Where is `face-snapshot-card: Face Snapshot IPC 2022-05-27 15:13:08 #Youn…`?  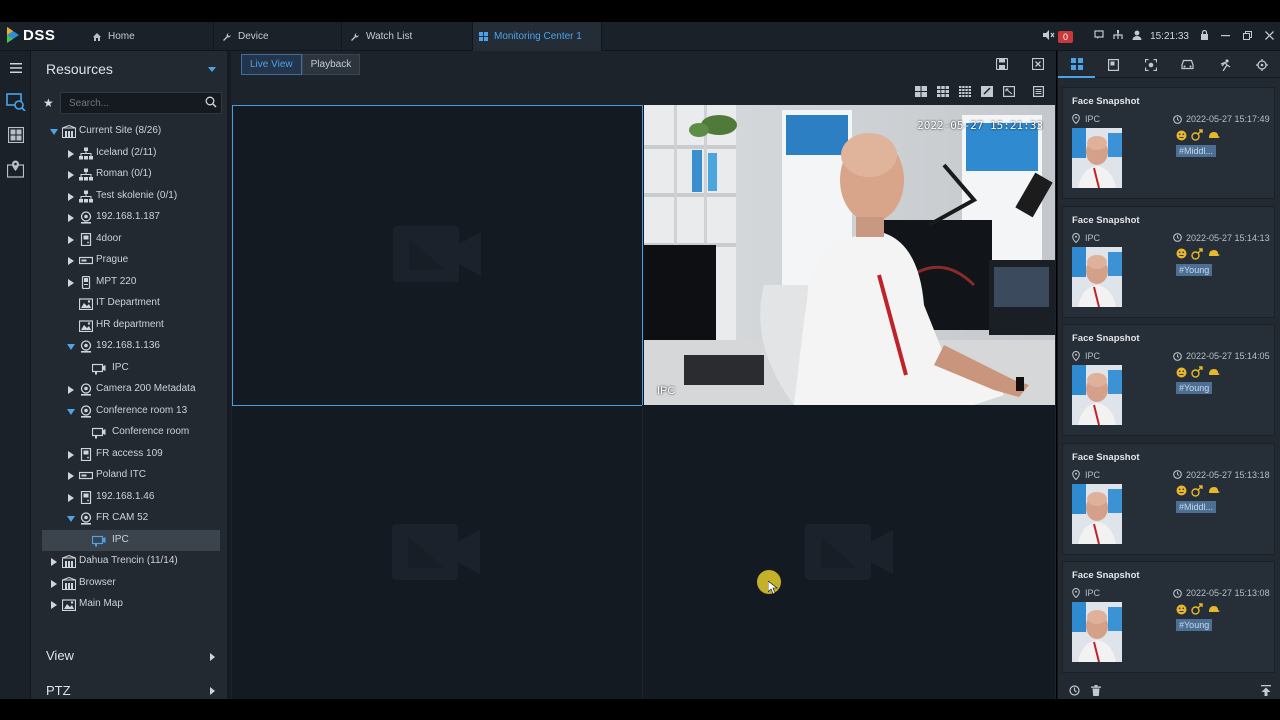
face-snapshot-card: Face Snapshot IPC 2022-05-27 15:13:08 #Youn… is located at coordinates (1168, 617).